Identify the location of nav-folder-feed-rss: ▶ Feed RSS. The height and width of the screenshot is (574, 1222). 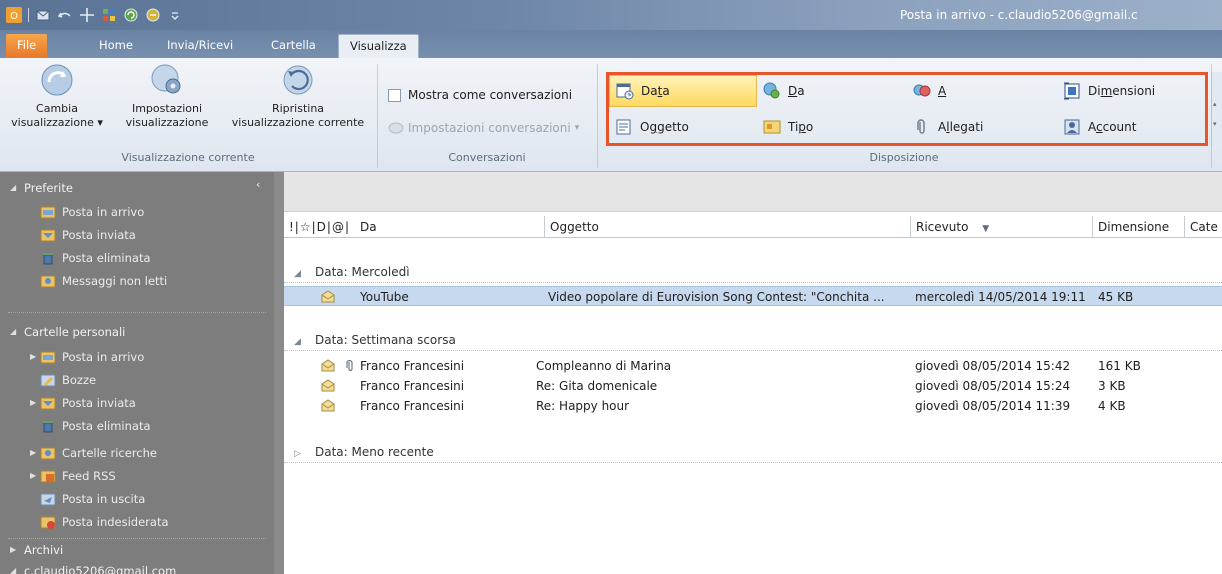
(73, 476).